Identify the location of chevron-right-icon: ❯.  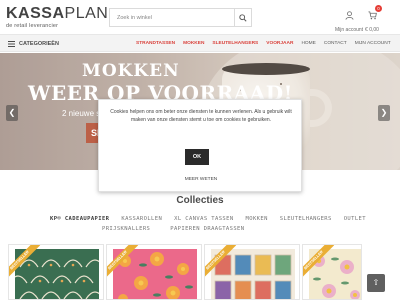
(384, 112).